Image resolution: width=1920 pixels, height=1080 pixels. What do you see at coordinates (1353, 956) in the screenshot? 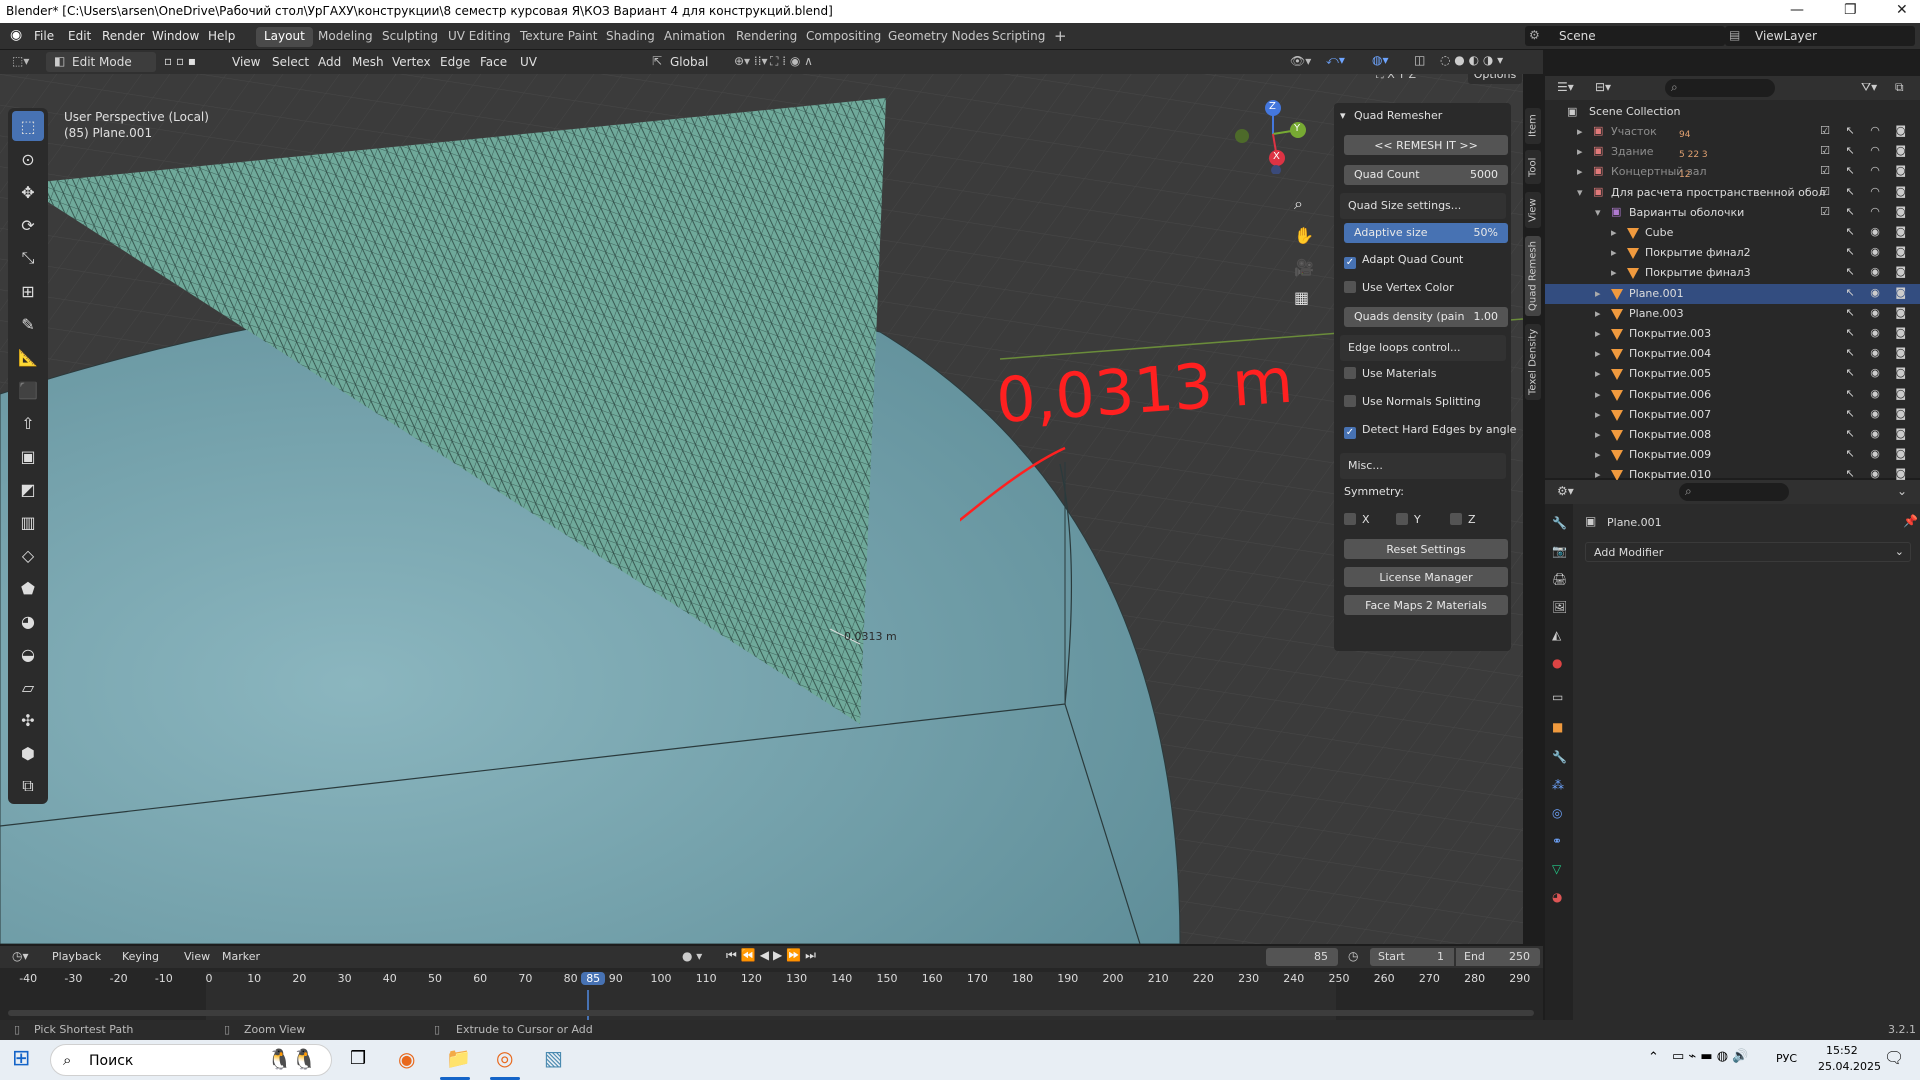
I see `time-icon: ◷` at bounding box center [1353, 956].